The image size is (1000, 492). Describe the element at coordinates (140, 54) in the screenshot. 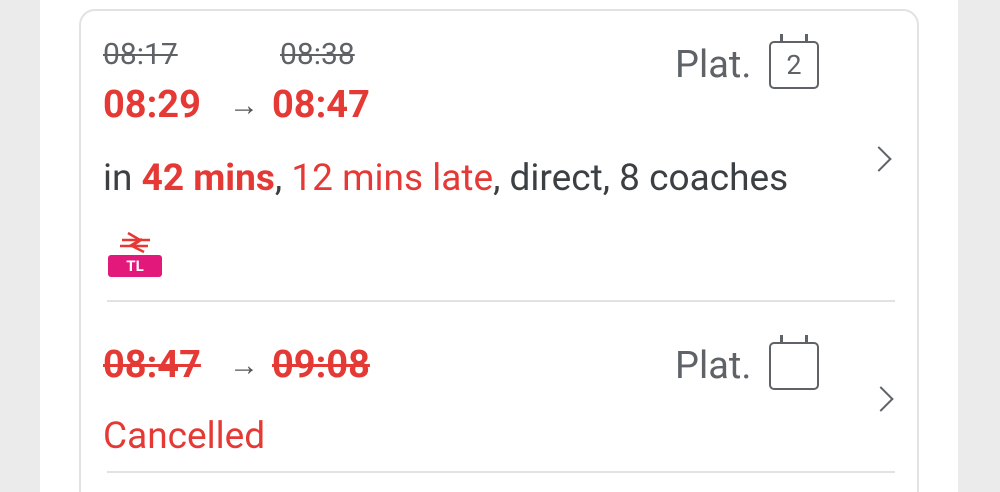

I see `scheduled-departure-time: 08:17` at that location.